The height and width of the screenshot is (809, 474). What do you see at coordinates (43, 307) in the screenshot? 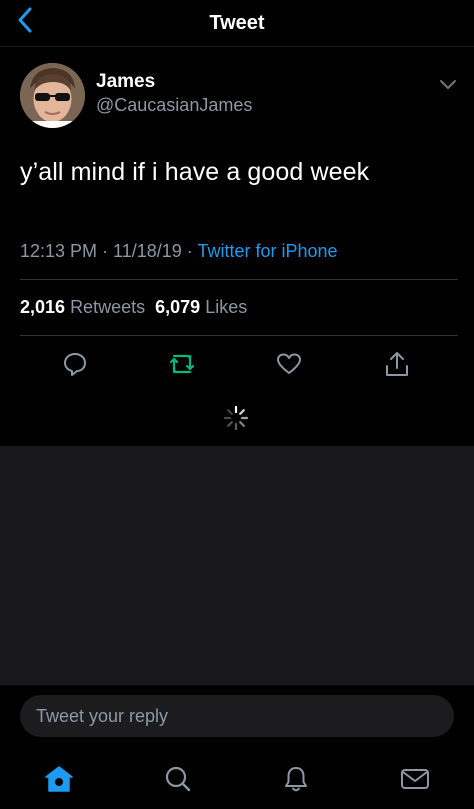
I see `retweets-count: 2,016` at bounding box center [43, 307].